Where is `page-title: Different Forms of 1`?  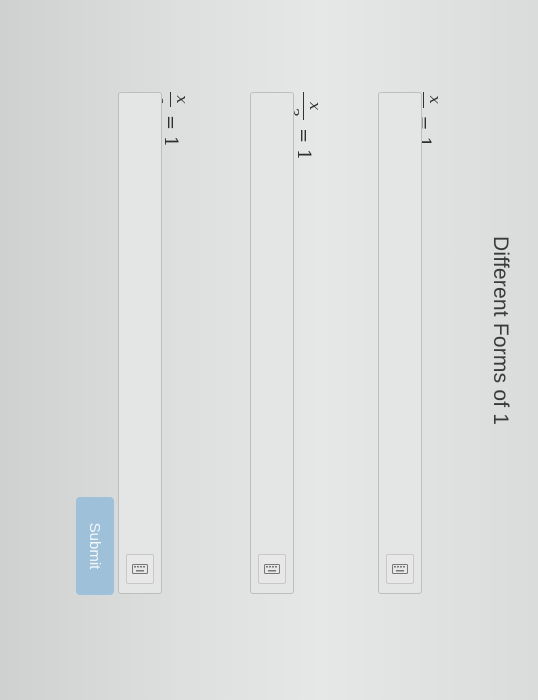 page-title: Different Forms of 1 is located at coordinates (500, 331).